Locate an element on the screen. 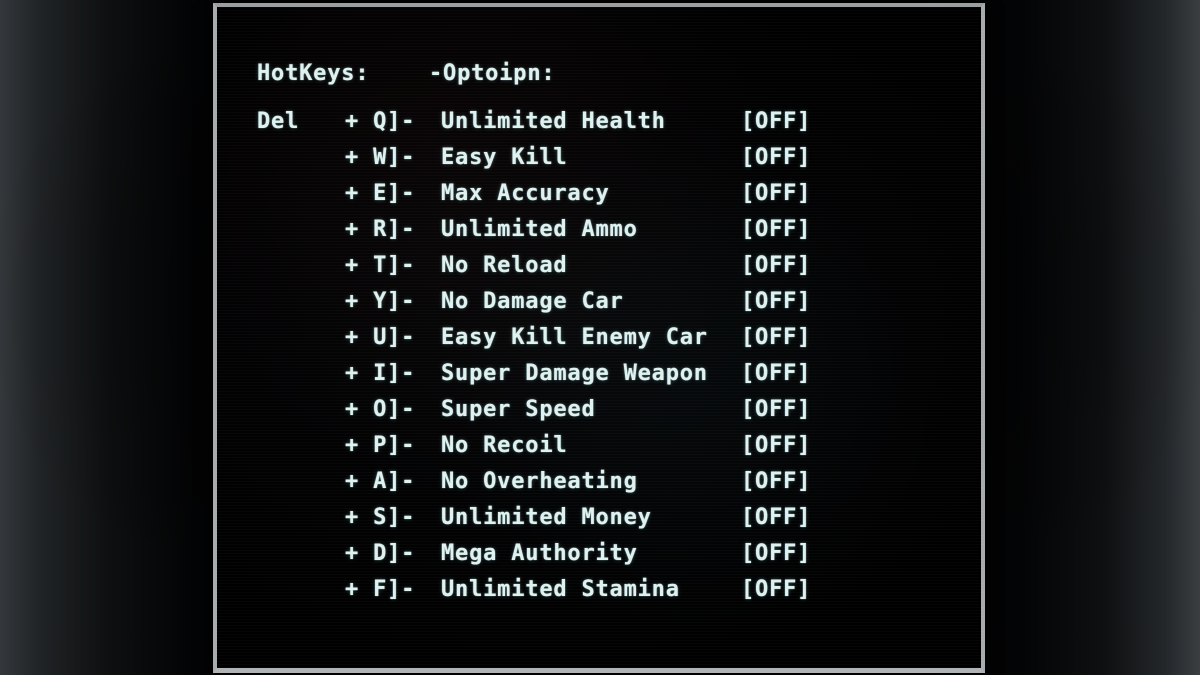  cheat-option-label: No Recoil is located at coordinates (504, 445).